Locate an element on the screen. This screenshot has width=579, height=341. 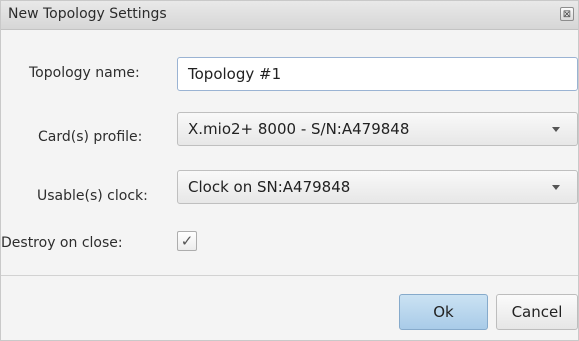
usable-clock-label: Usable(s) clock: is located at coordinates (92, 196).